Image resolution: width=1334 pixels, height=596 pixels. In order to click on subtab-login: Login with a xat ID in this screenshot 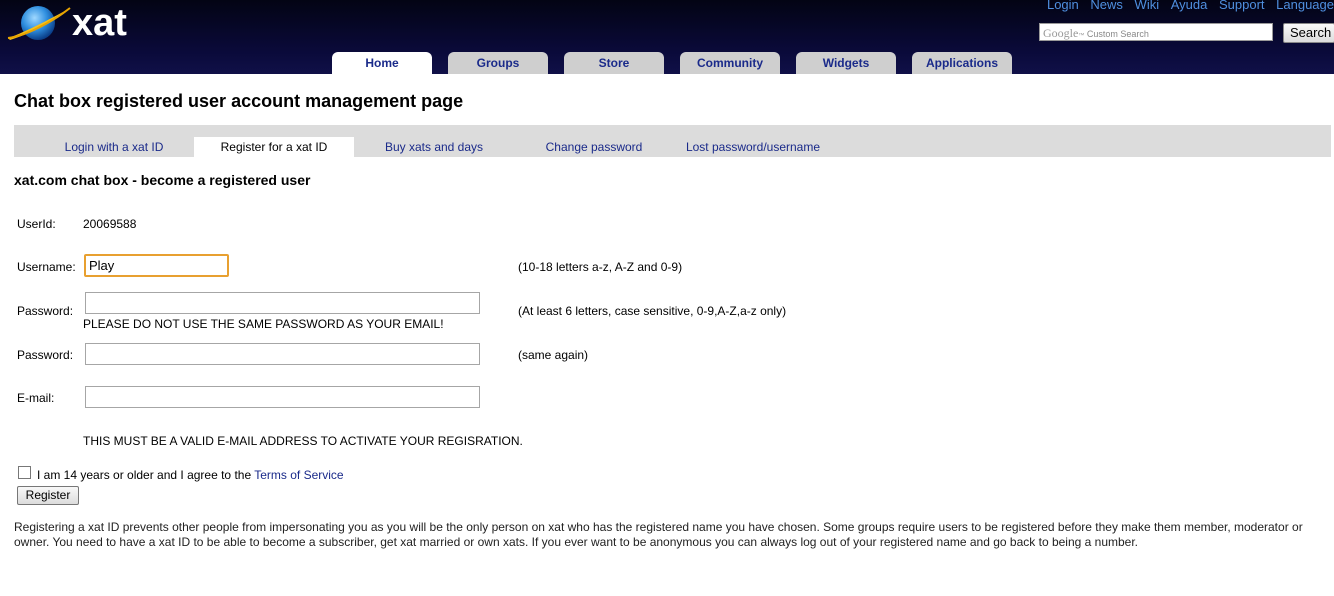, I will do `click(114, 147)`.